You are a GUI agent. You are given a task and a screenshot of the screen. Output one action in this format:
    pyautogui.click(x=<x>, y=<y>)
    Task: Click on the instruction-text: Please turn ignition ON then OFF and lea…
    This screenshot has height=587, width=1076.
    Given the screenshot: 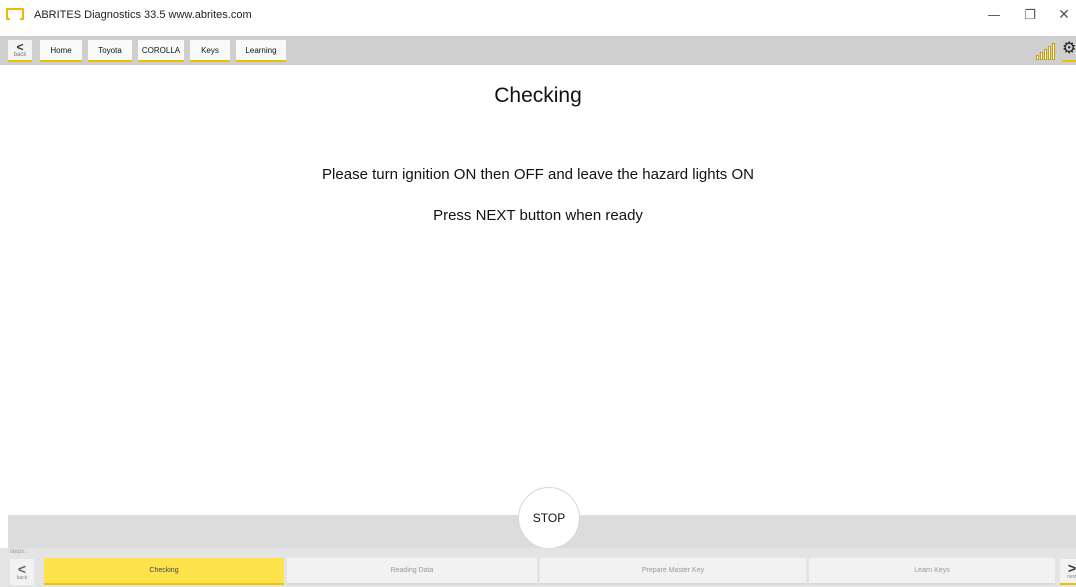 What is the action you would take?
    pyautogui.click(x=538, y=174)
    